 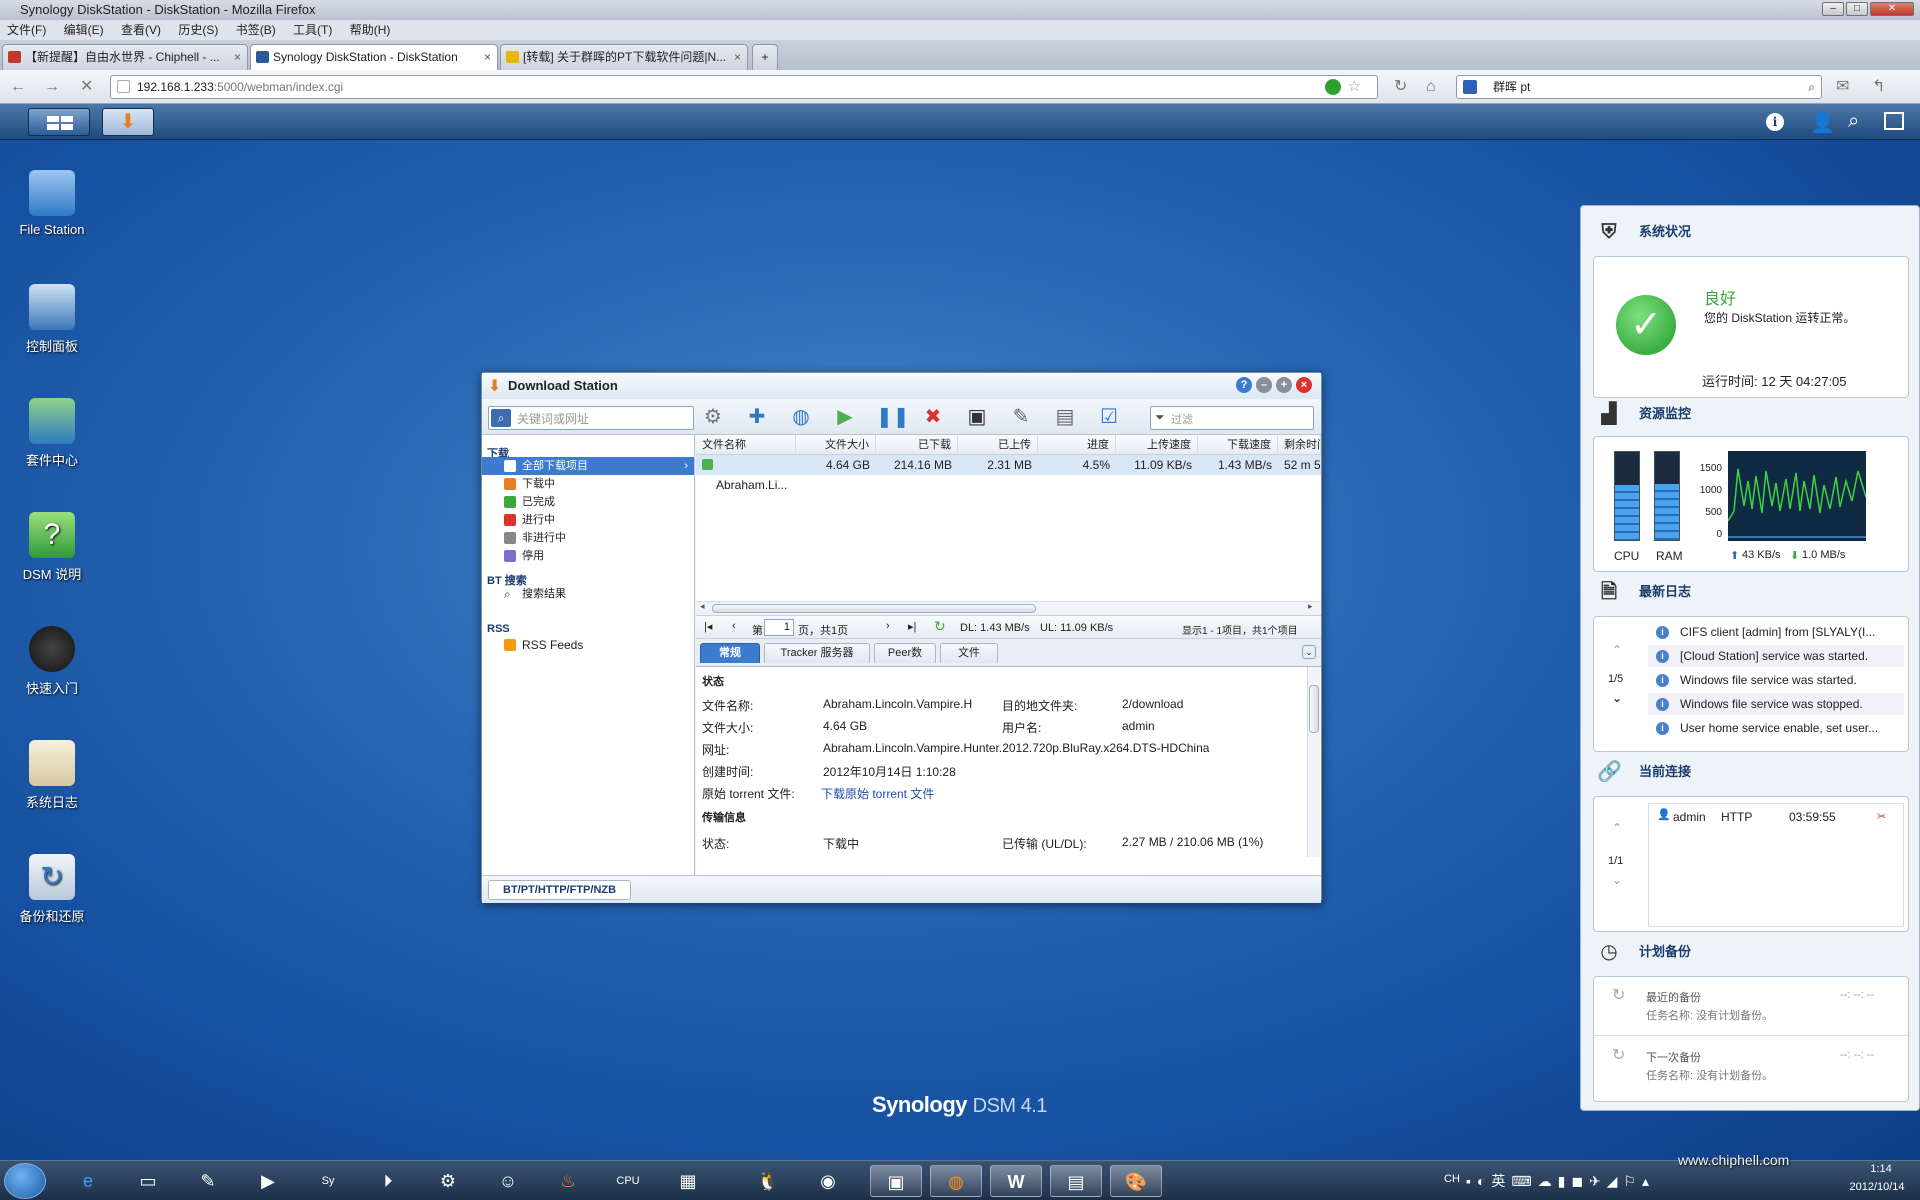 What do you see at coordinates (1238, 445) in the screenshot?
I see `column-header: 下载速度` at bounding box center [1238, 445].